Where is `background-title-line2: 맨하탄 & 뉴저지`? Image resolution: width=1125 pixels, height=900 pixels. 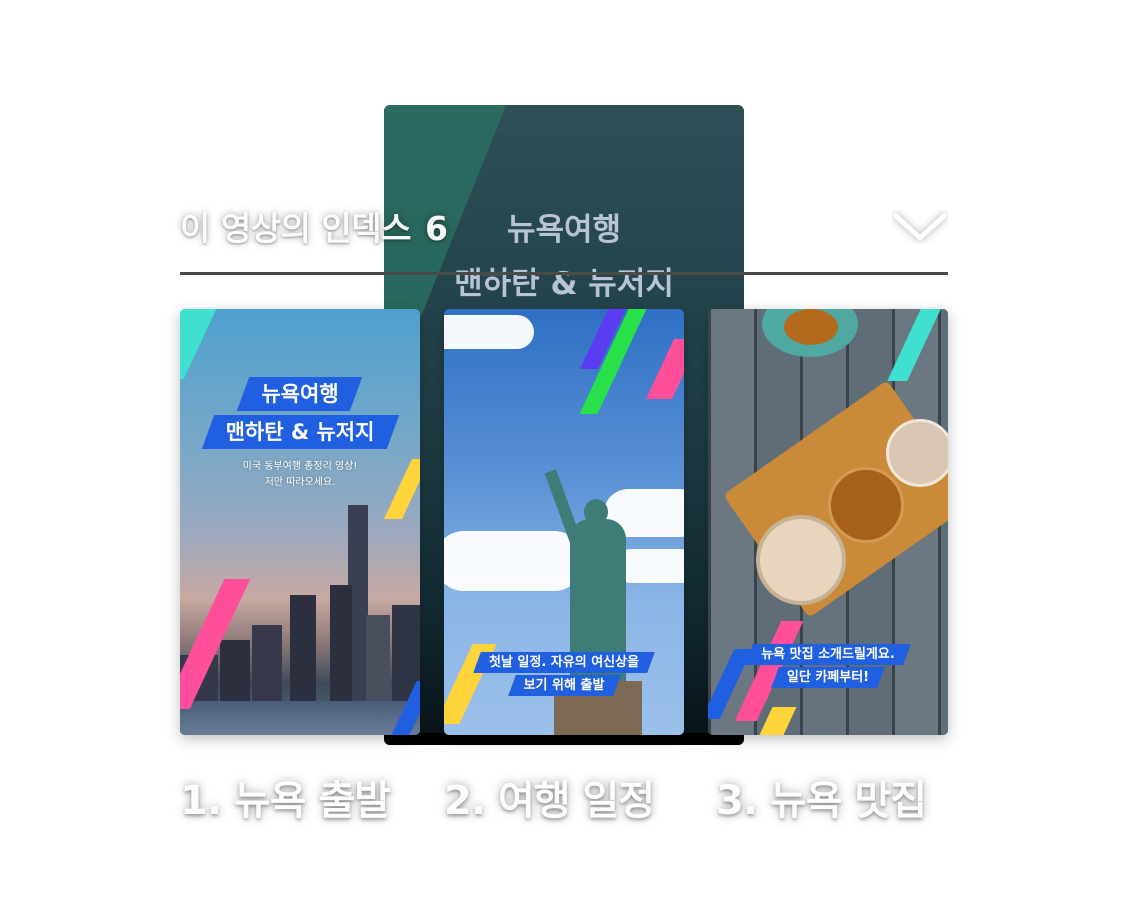 background-title-line2: 맨하탄 & 뉴저지 is located at coordinates (564, 284).